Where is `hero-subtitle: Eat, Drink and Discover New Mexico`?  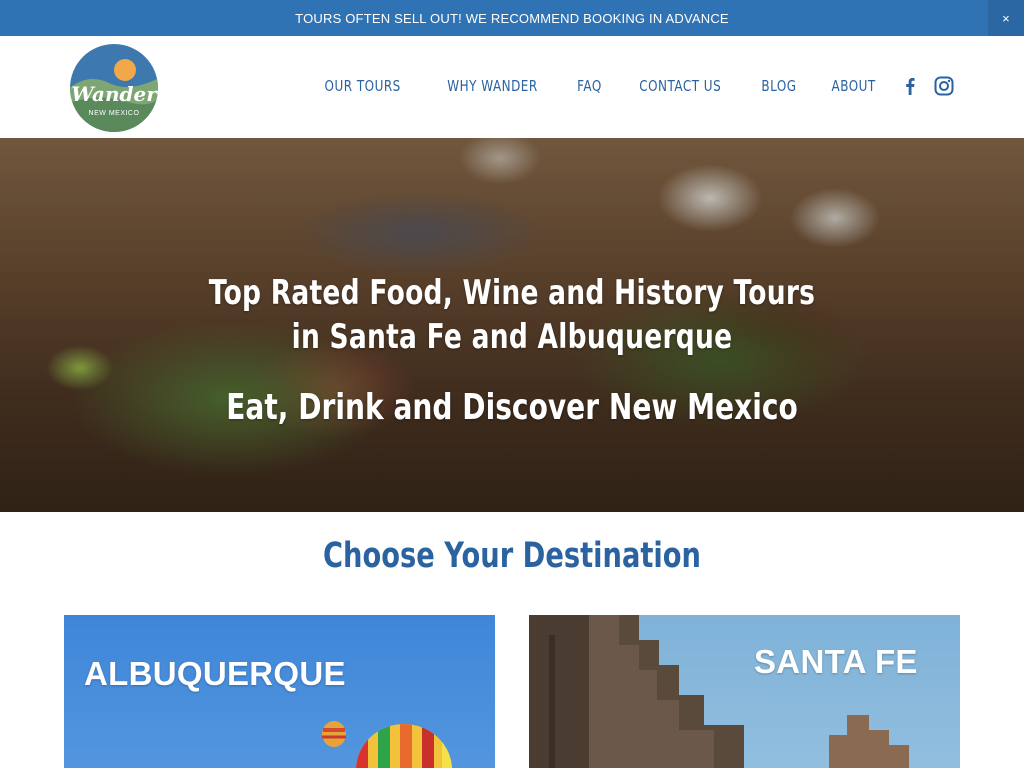 hero-subtitle: Eat, Drink and Discover New Mexico is located at coordinates (512, 407).